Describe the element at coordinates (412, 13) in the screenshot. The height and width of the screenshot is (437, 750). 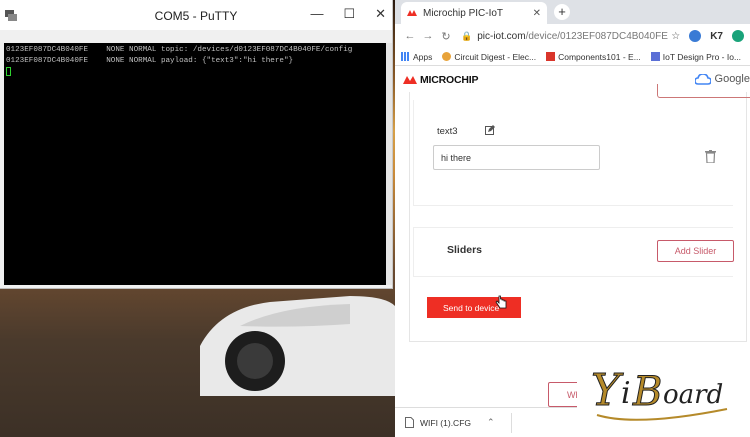
I see `microchip-favicon-icon` at that location.